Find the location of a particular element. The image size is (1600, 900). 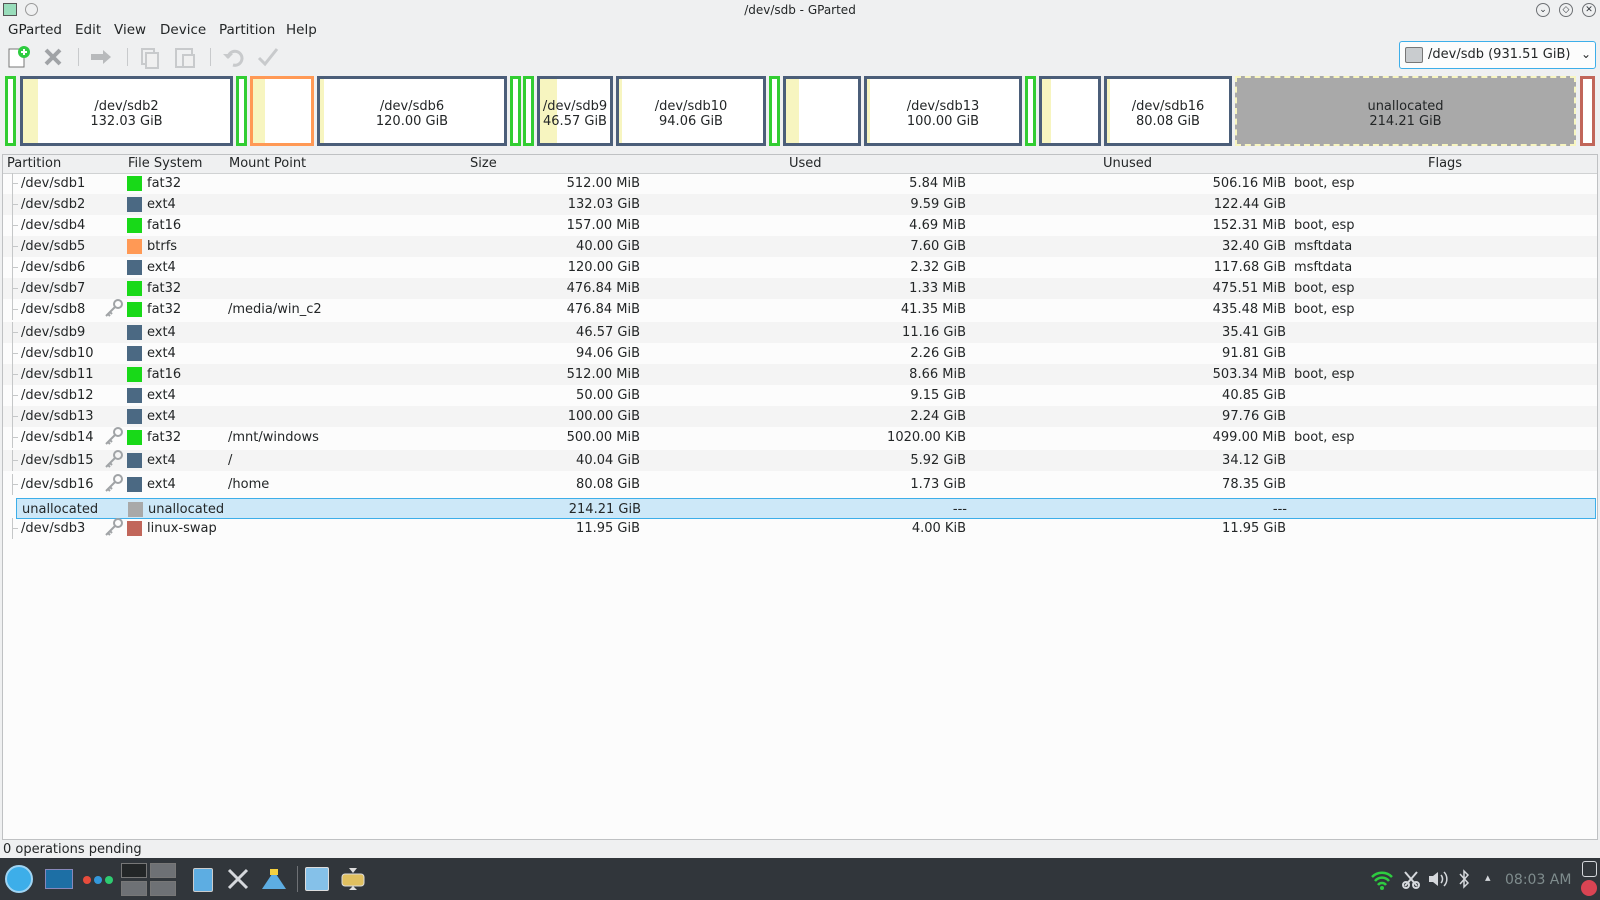

file-manager-icon is located at coordinates (203, 880).